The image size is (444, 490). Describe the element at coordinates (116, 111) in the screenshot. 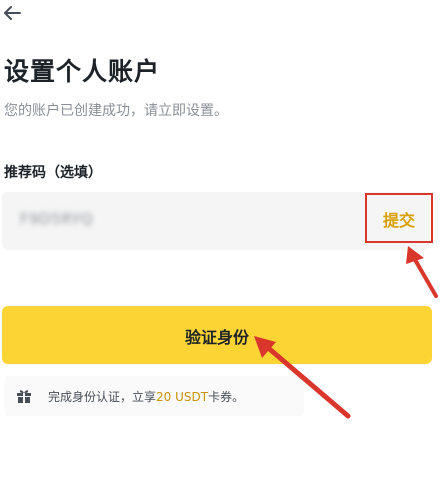

I see `page-subtitle: 您的账户已创建成功，请立即设置。` at that location.